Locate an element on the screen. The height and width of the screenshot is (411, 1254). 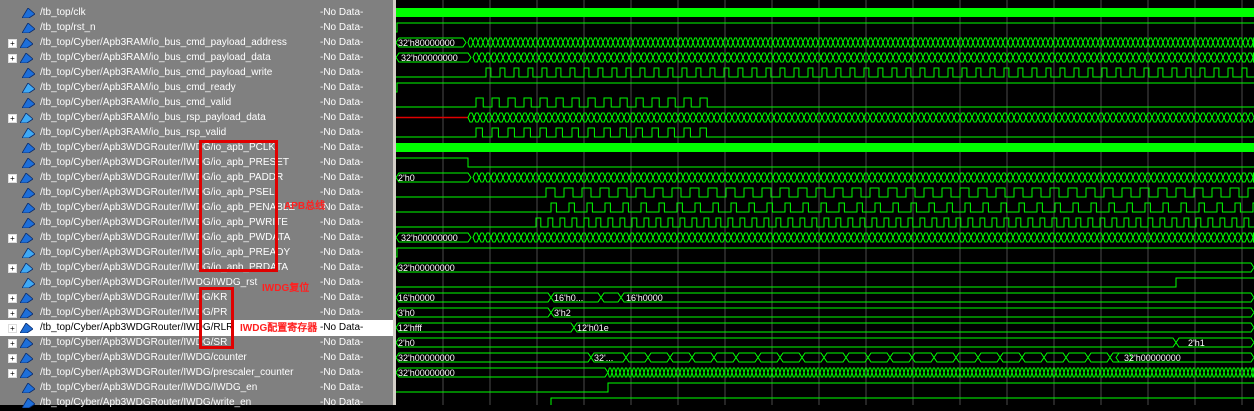
signal-row: /tb_top/rst_n is located at coordinates (160, 28).